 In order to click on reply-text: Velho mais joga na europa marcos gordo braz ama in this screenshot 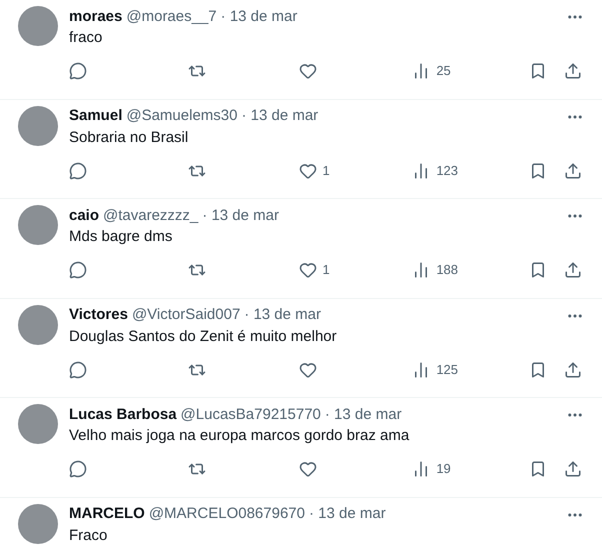, I will do `click(239, 436)`.